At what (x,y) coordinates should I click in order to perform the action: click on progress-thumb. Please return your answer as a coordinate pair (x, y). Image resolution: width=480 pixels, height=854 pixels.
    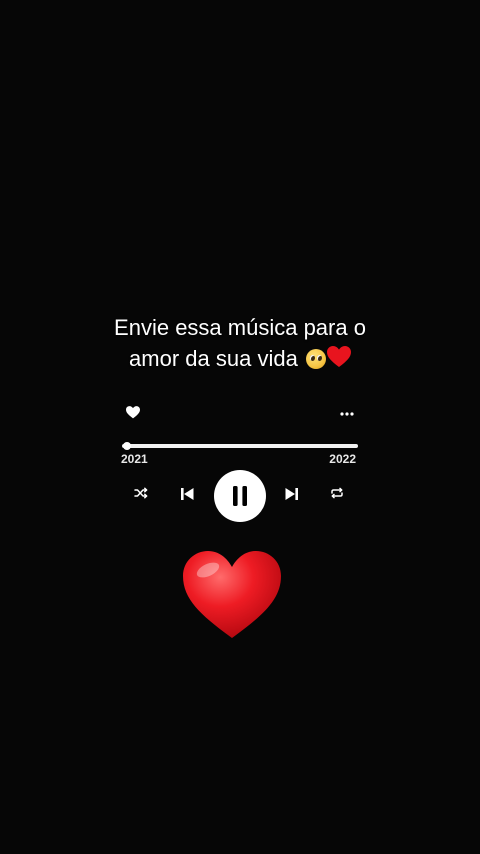
    Looking at the image, I should click on (126, 446).